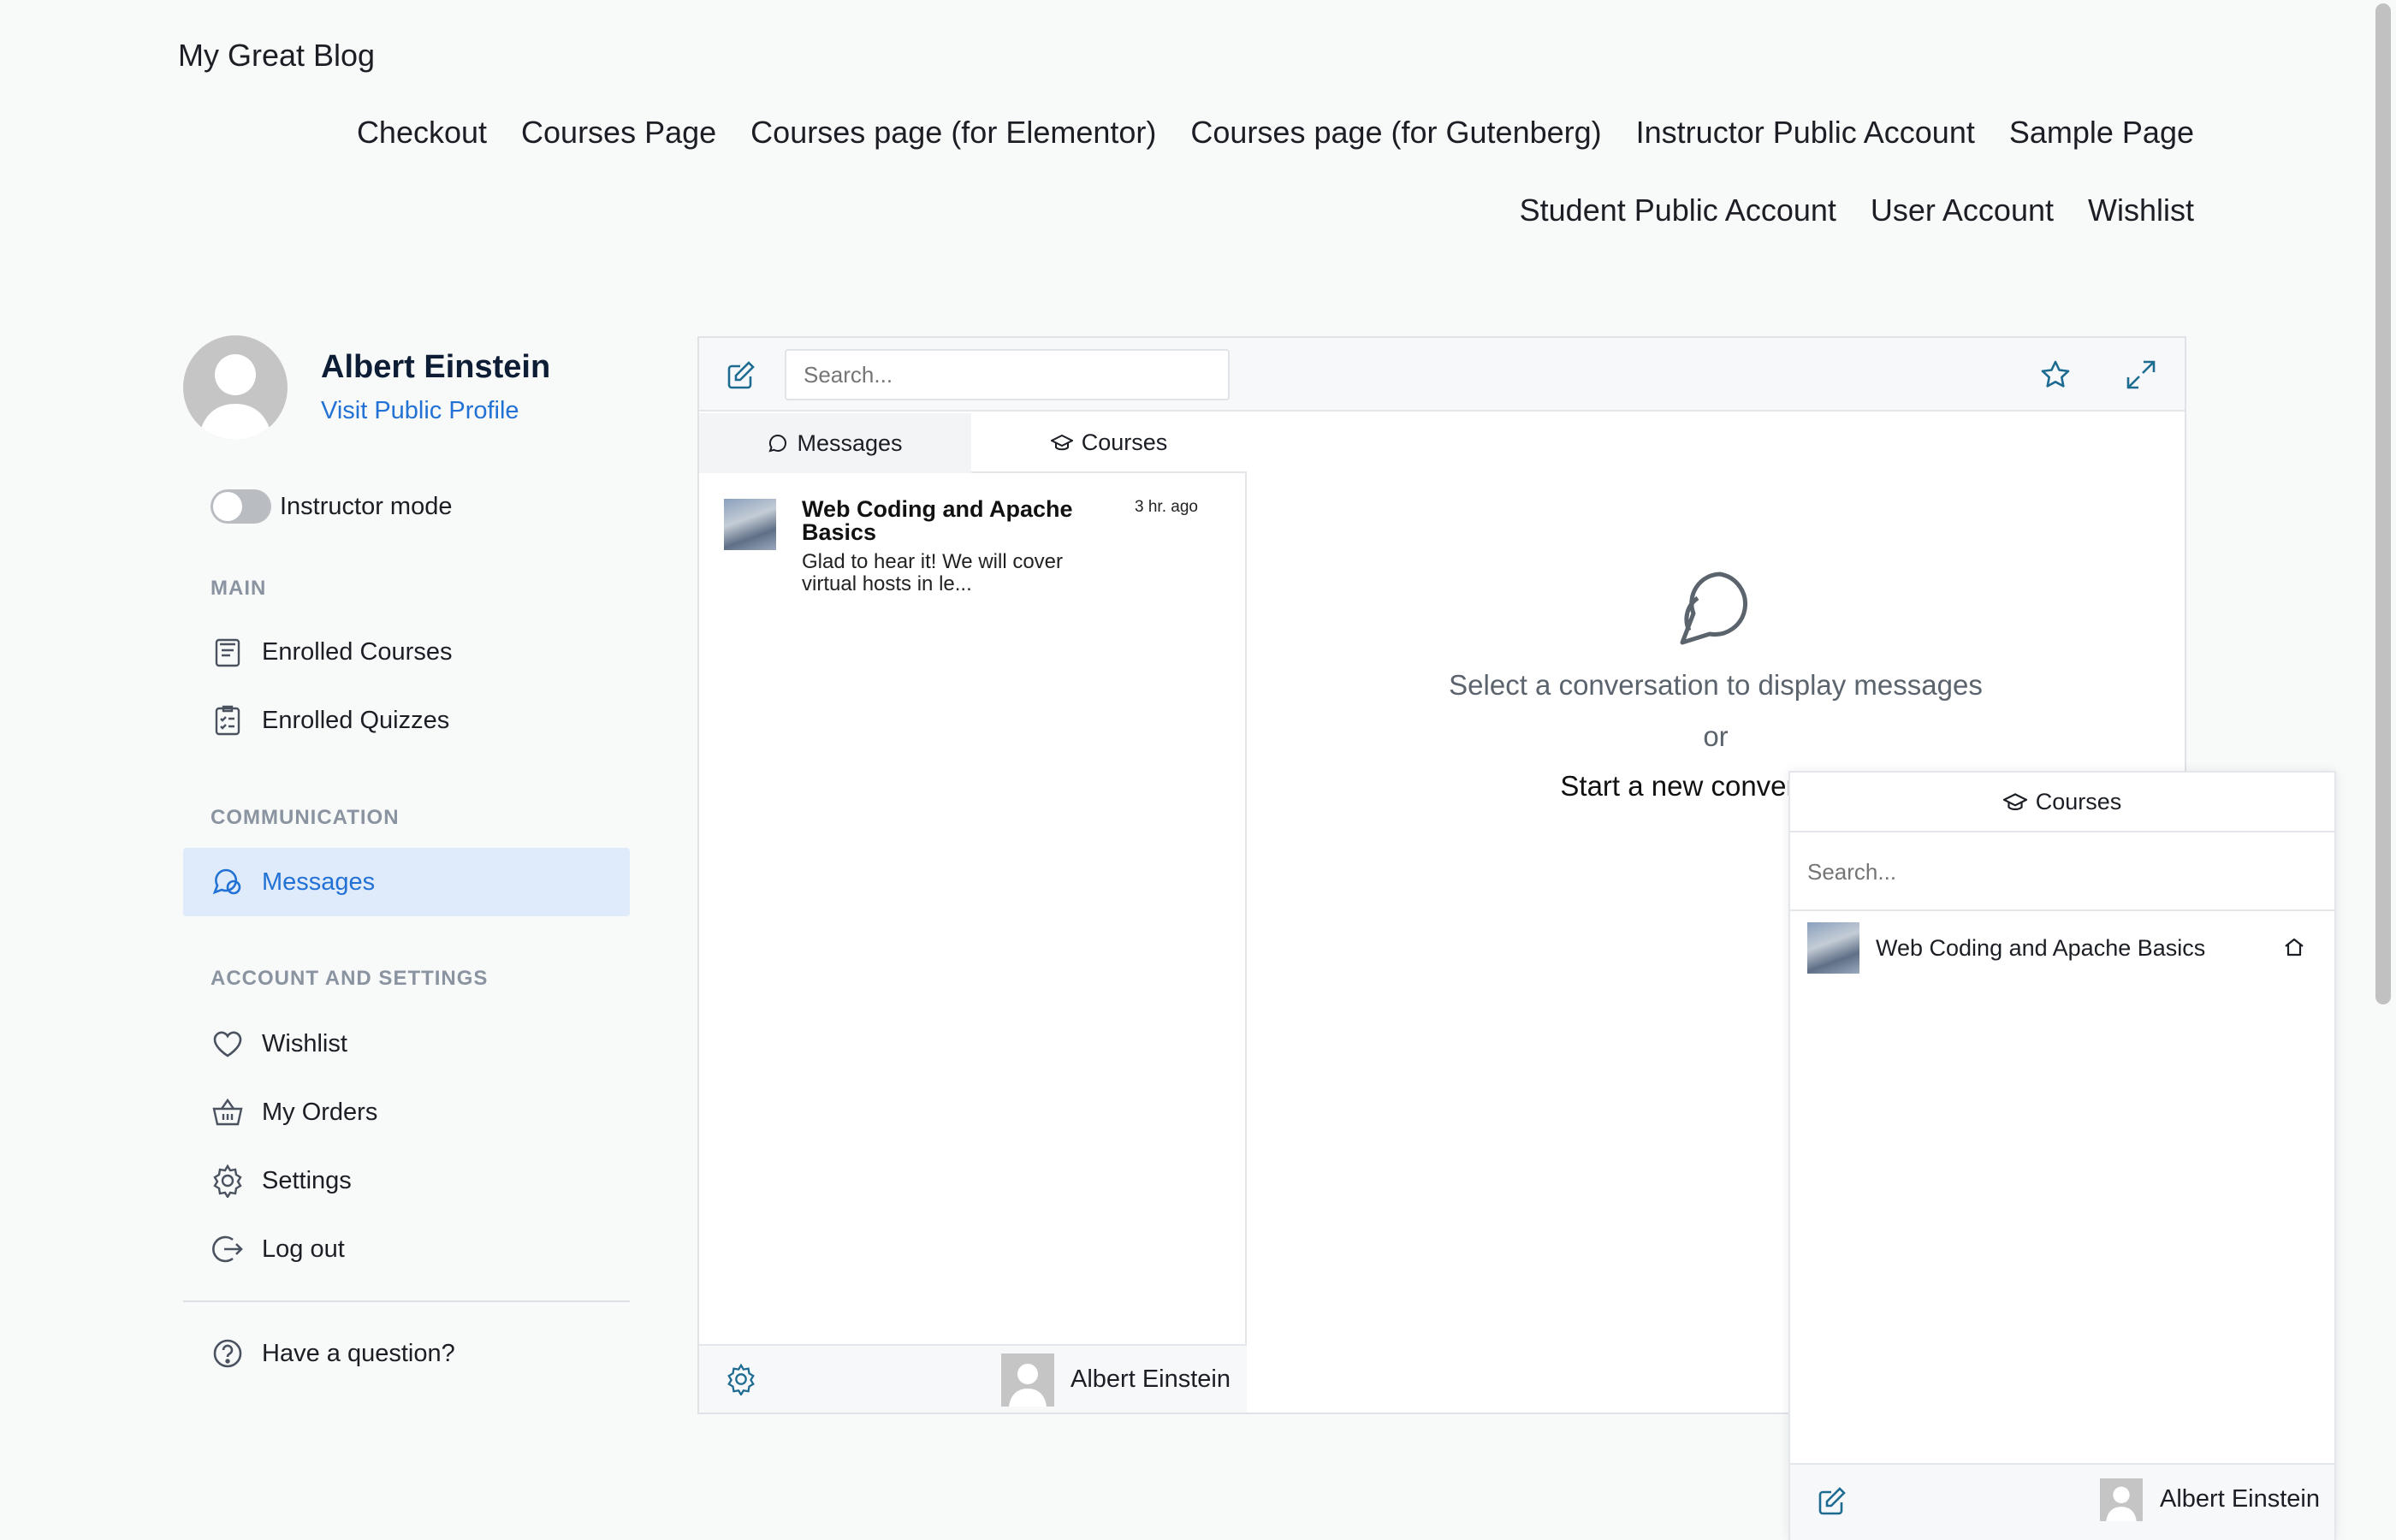 The width and height of the screenshot is (2396, 1540). I want to click on scrollbar-thumb, so click(2383, 503).